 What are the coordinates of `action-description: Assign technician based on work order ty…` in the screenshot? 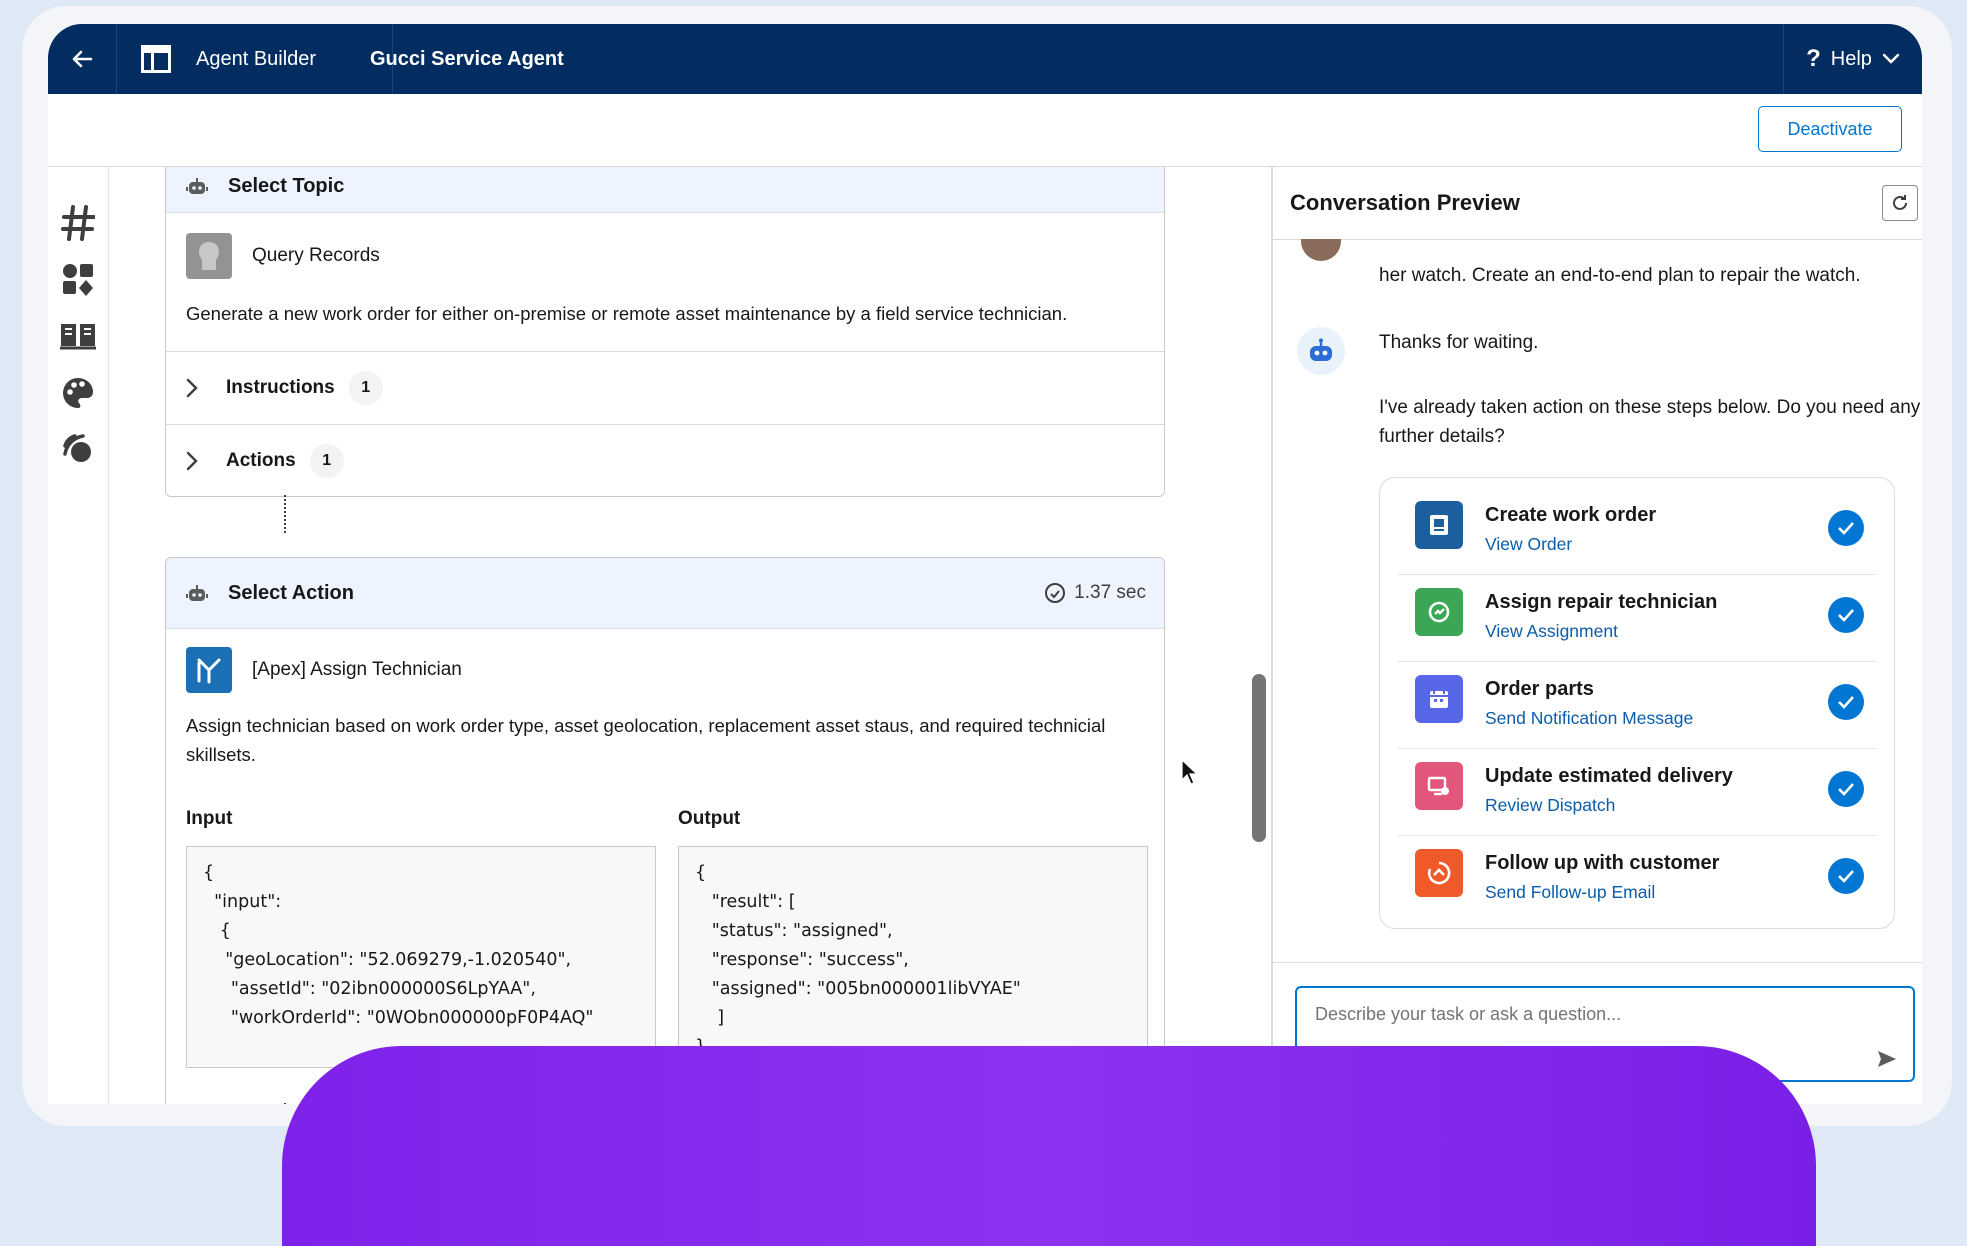 It's located at (646, 740).